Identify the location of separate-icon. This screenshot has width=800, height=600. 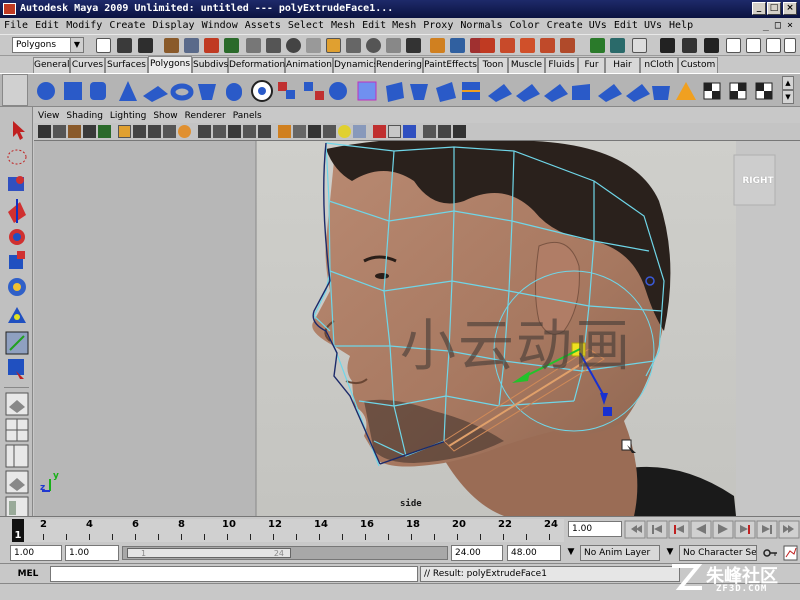
(314, 91).